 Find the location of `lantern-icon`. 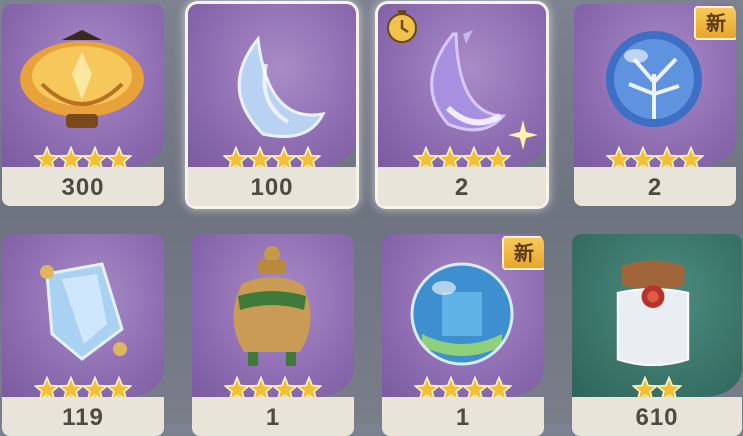

lantern-icon is located at coordinates (82, 79).